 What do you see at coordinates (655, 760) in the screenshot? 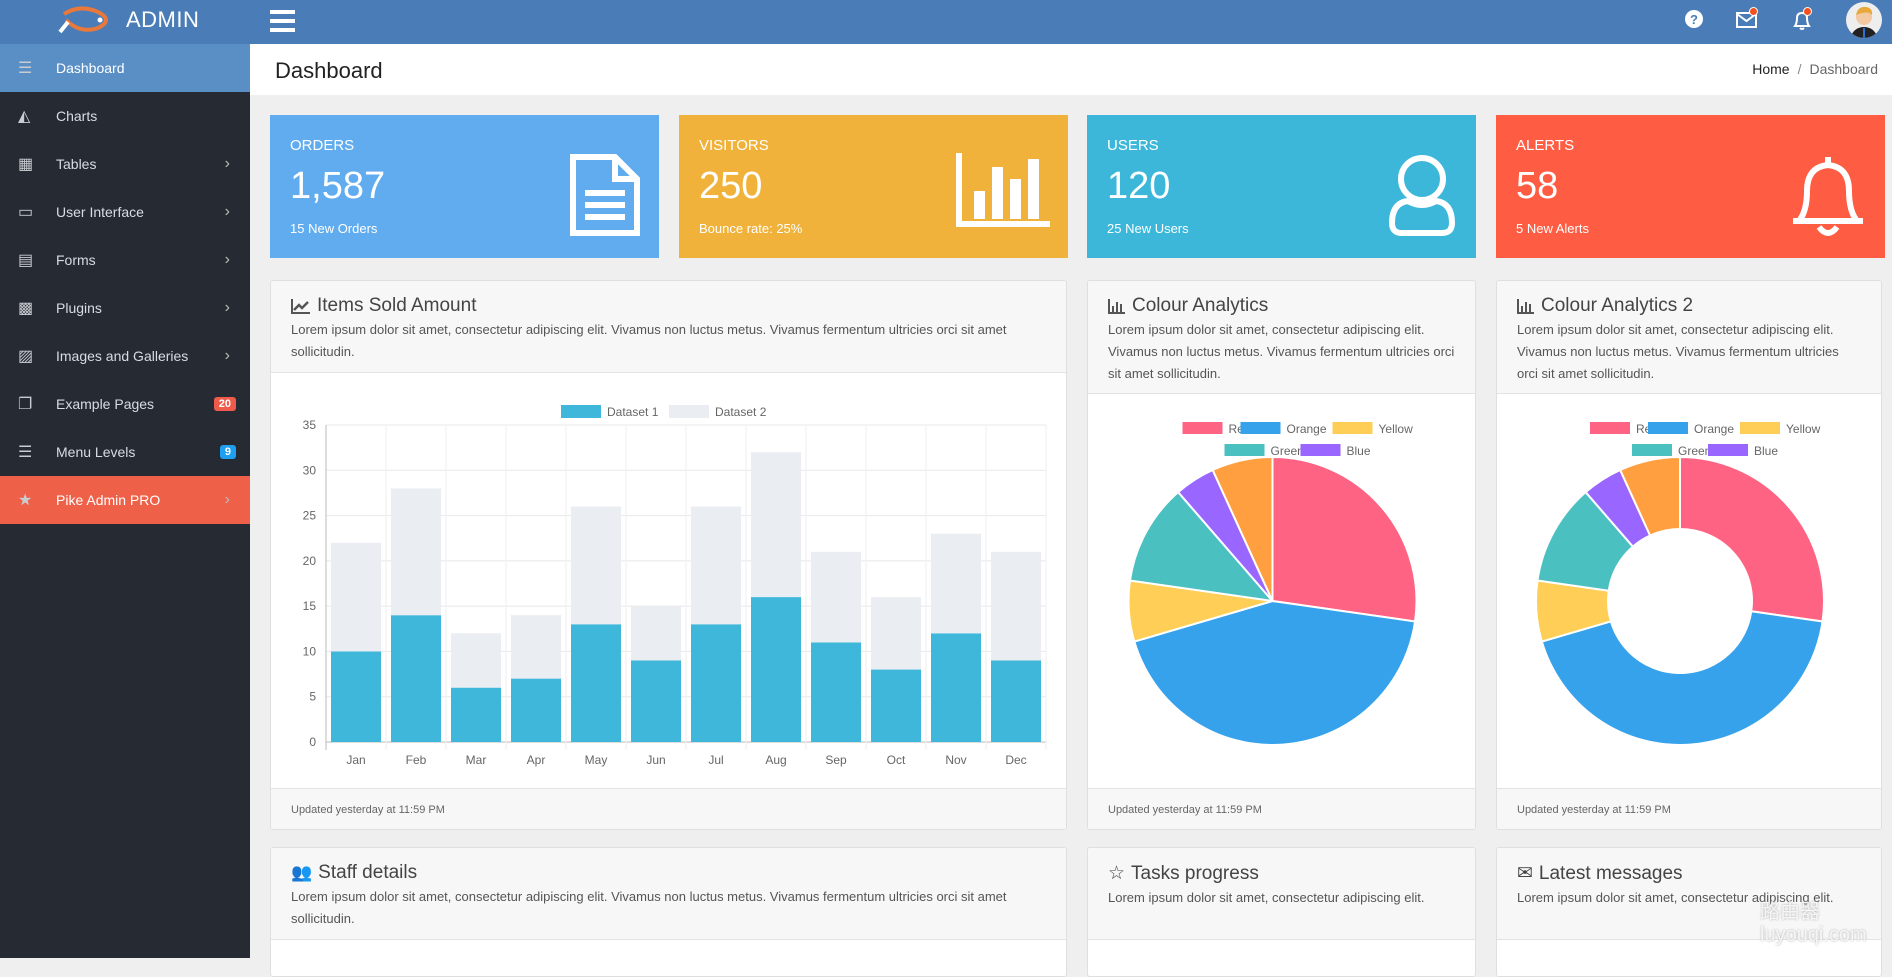
I see `x-tick-label: Jun` at bounding box center [655, 760].